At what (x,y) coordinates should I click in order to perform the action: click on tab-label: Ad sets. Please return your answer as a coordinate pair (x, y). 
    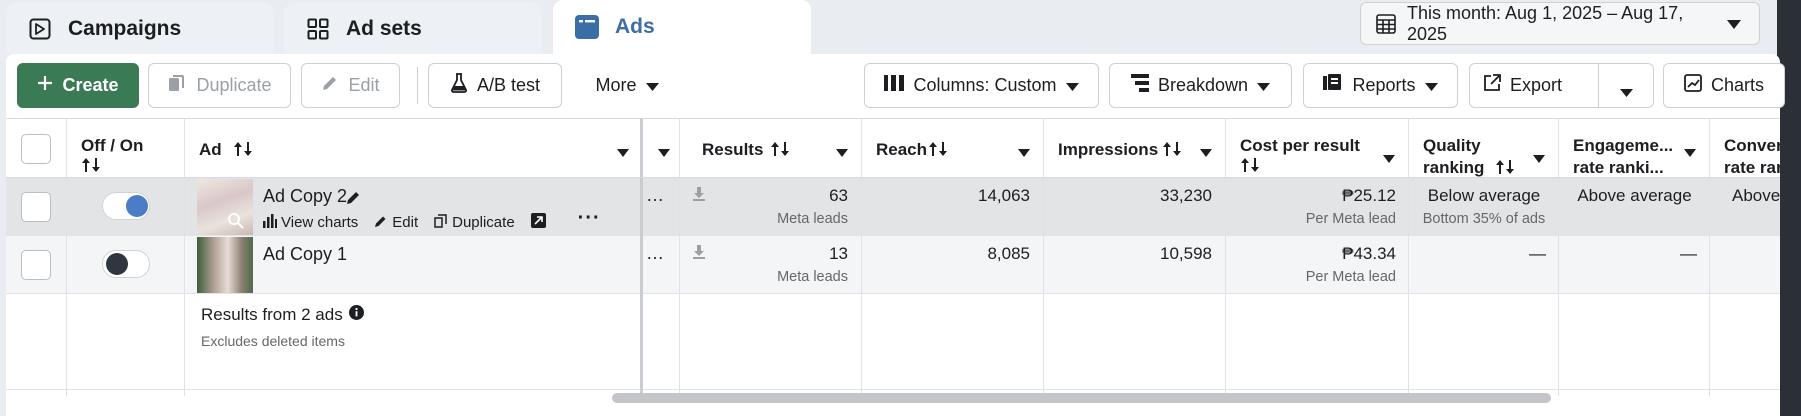
    Looking at the image, I should click on (384, 28).